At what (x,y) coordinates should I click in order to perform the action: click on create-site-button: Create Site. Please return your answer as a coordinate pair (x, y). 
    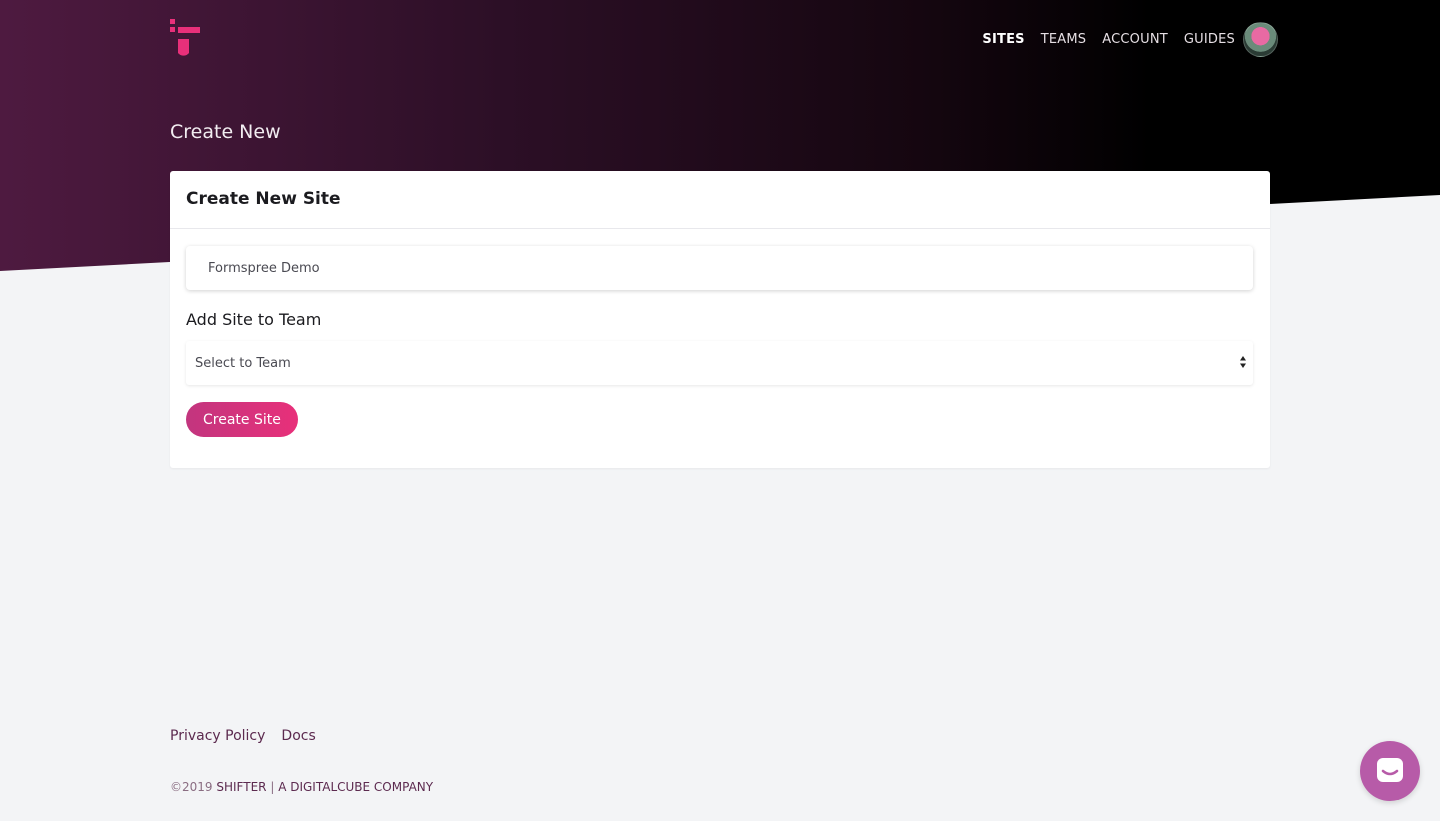
    Looking at the image, I should click on (242, 419).